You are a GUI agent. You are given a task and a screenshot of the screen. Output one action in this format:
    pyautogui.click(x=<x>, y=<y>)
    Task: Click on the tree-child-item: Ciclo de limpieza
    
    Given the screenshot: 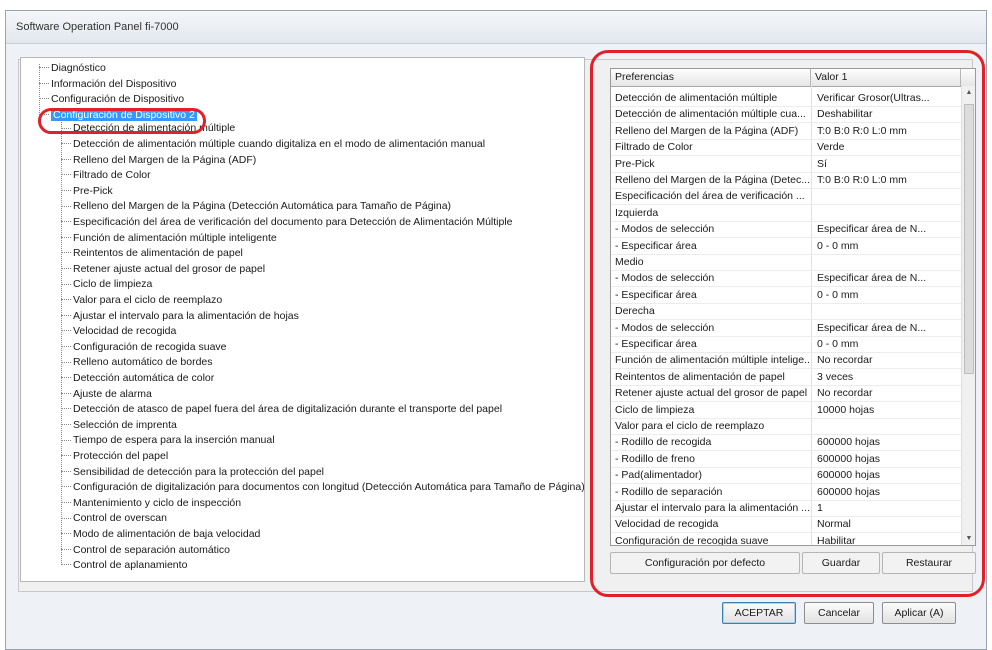 What is the action you would take?
    pyautogui.click(x=106, y=284)
    